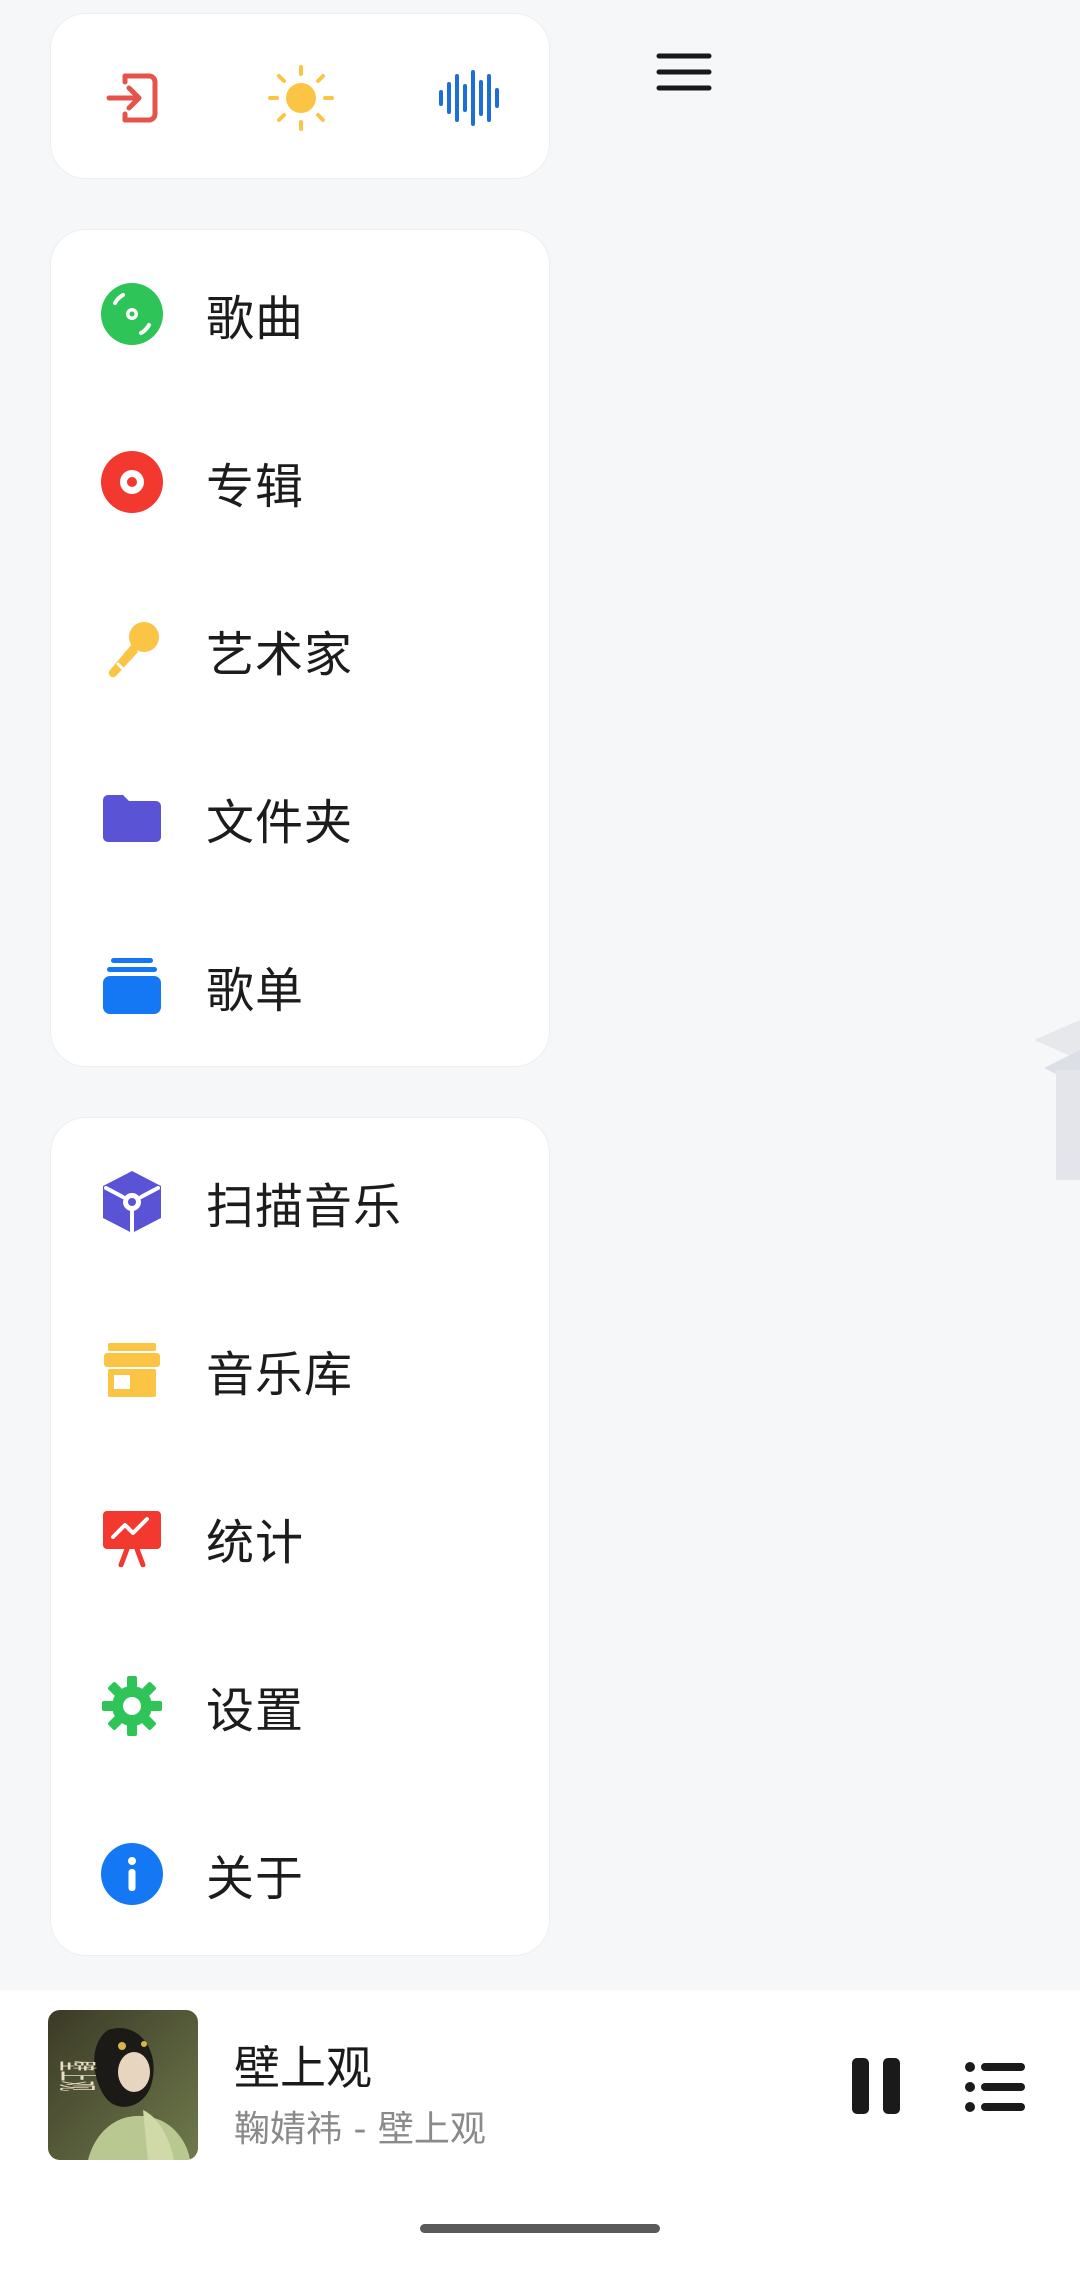 This screenshot has height=2269, width=1080. What do you see at coordinates (304, 1207) in the screenshot?
I see `nav-item-label: 扫描音乐` at bounding box center [304, 1207].